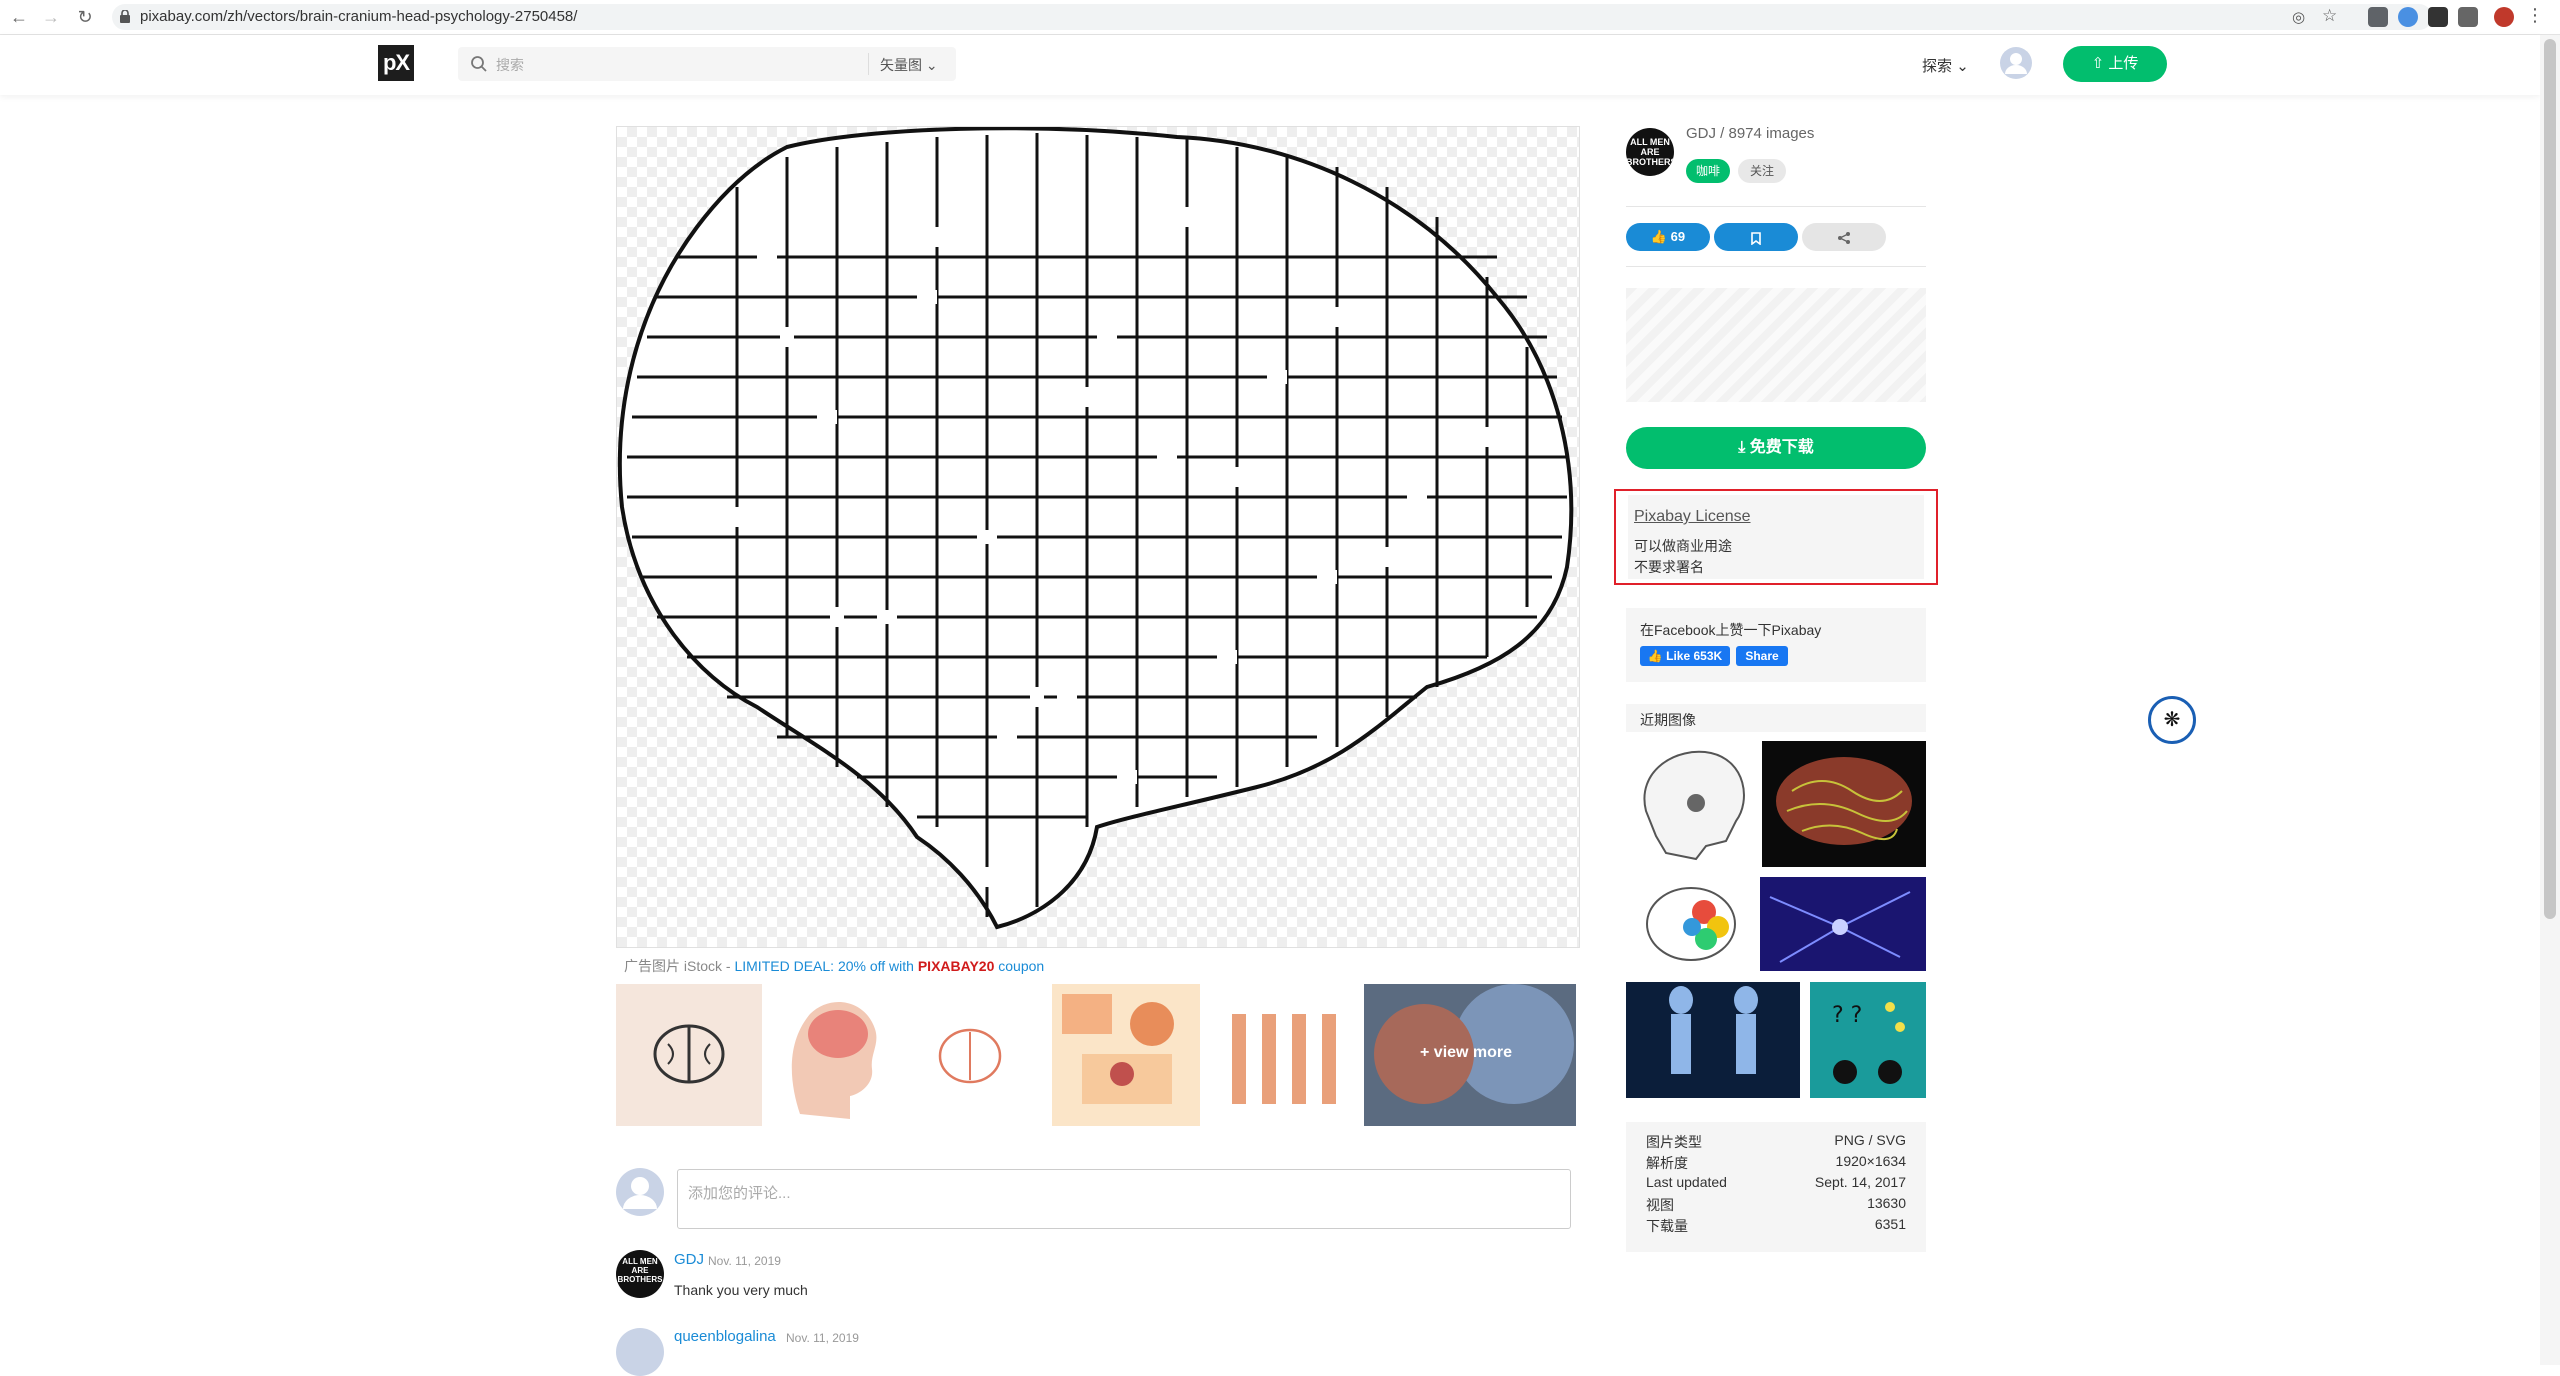 The image size is (2560, 1376). Describe the element at coordinates (2550, 479) in the screenshot. I see `scrollbar-thumb` at that location.